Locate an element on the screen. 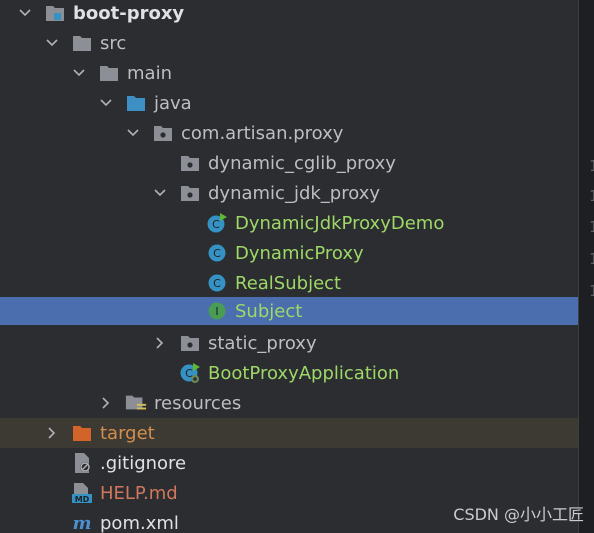  gitignore-file-icon is located at coordinates (82, 463).